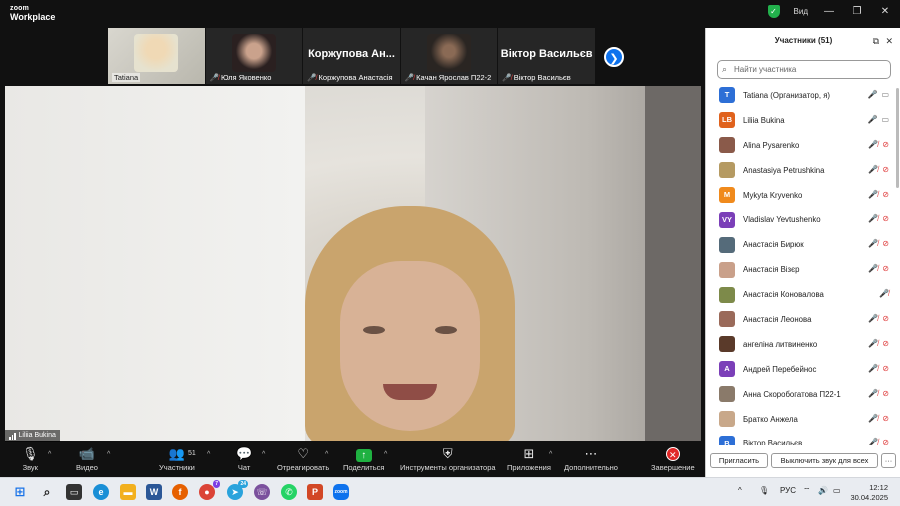 The height and width of the screenshot is (506, 900). Describe the element at coordinates (727, 95) in the screenshot. I see `avatar: T` at that location.